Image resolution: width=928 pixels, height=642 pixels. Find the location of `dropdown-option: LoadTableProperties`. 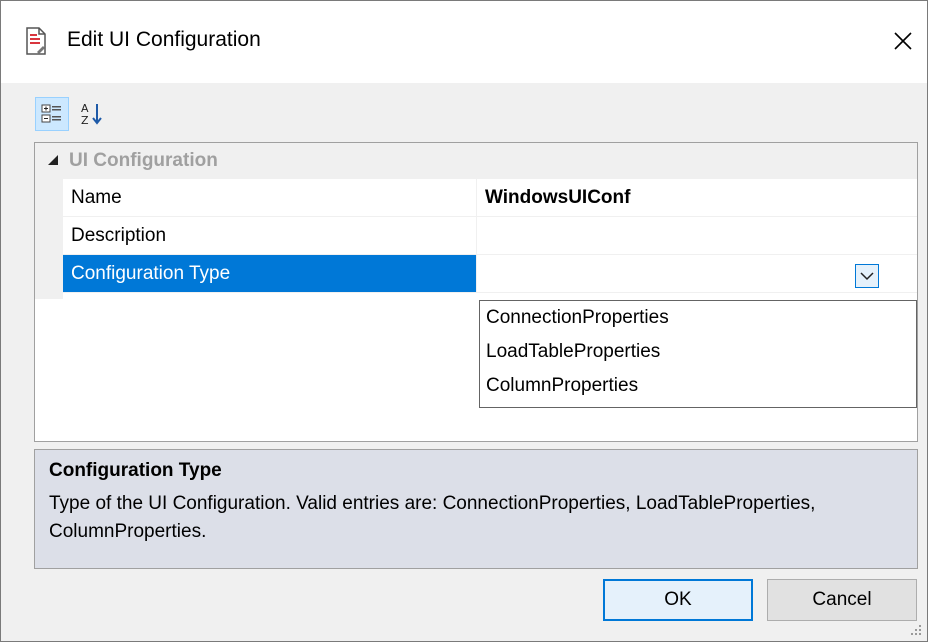

dropdown-option: LoadTableProperties is located at coordinates (698, 352).